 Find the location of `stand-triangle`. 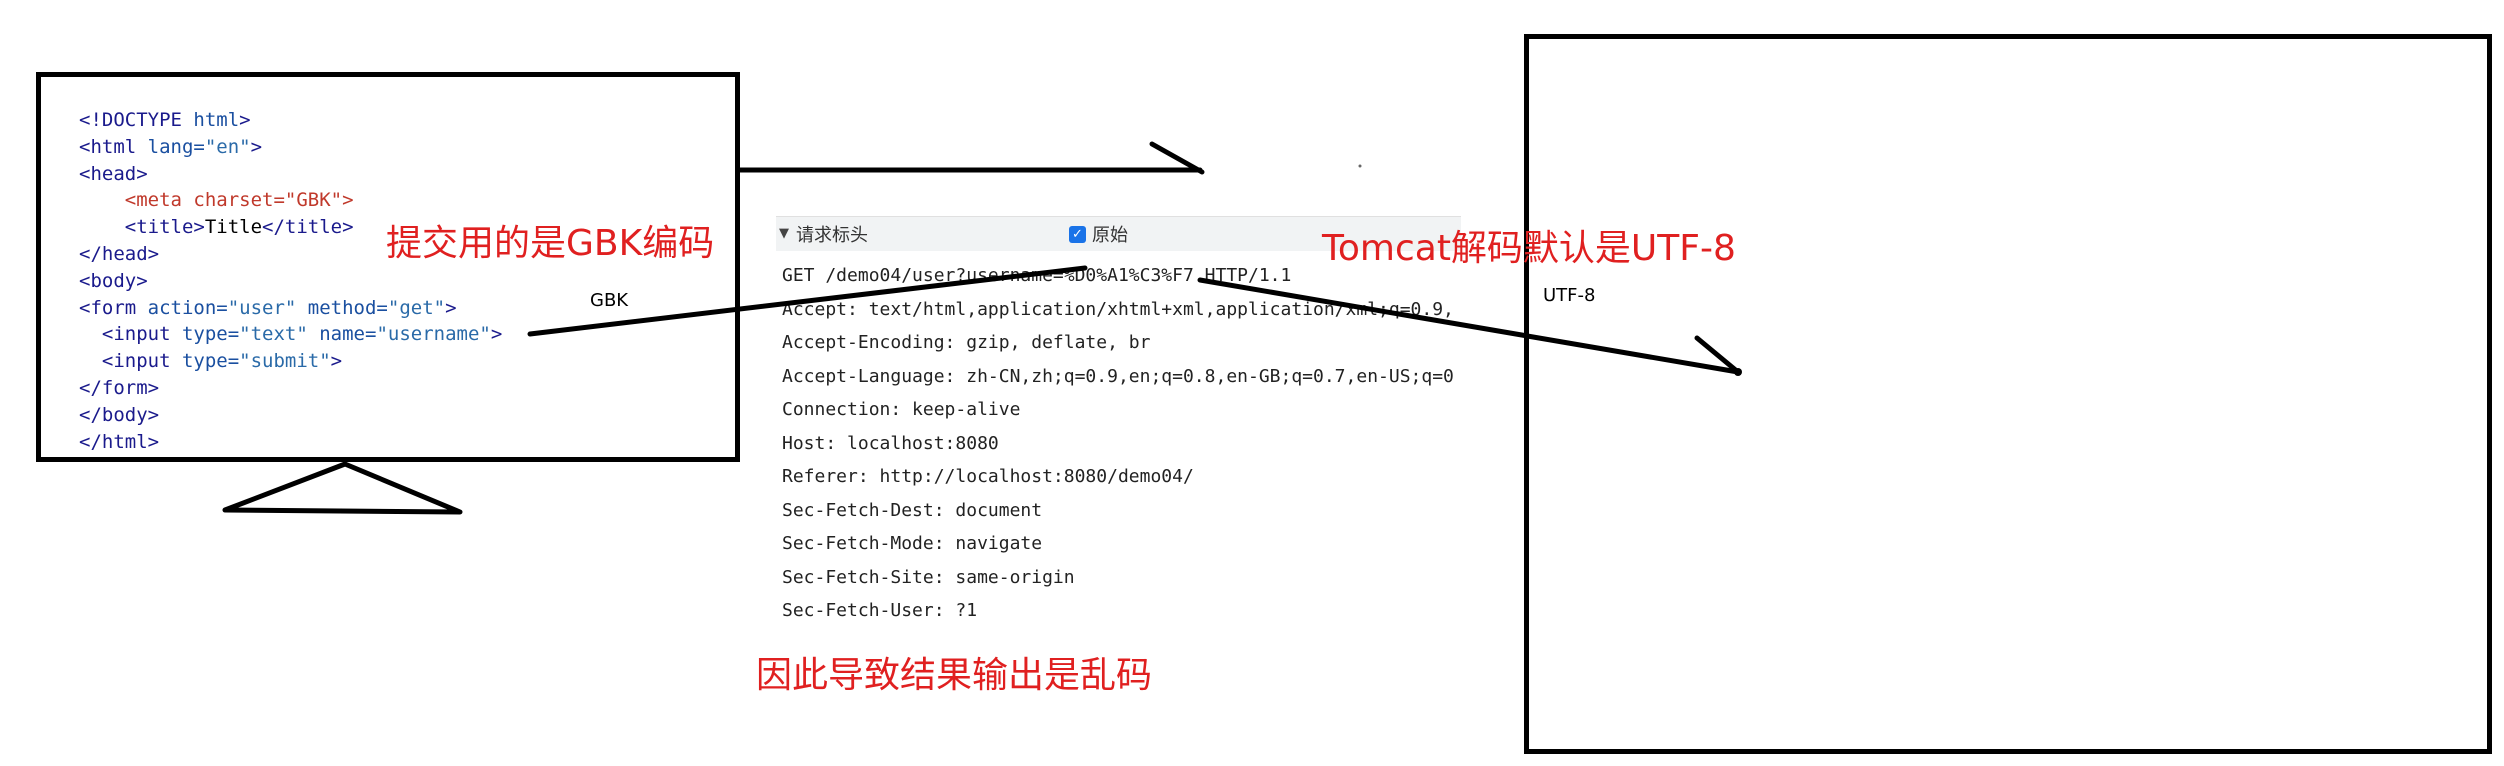

stand-triangle is located at coordinates (342, 488).